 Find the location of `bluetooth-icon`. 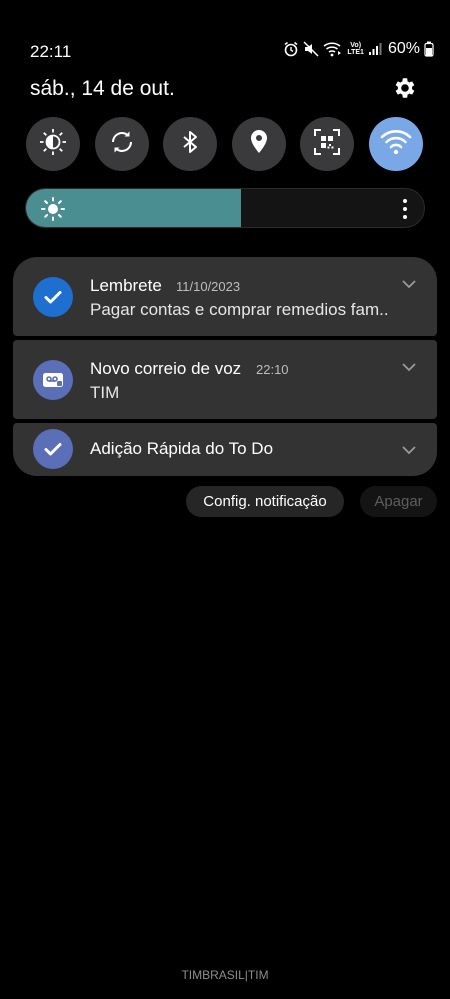

bluetooth-icon is located at coordinates (190, 144).